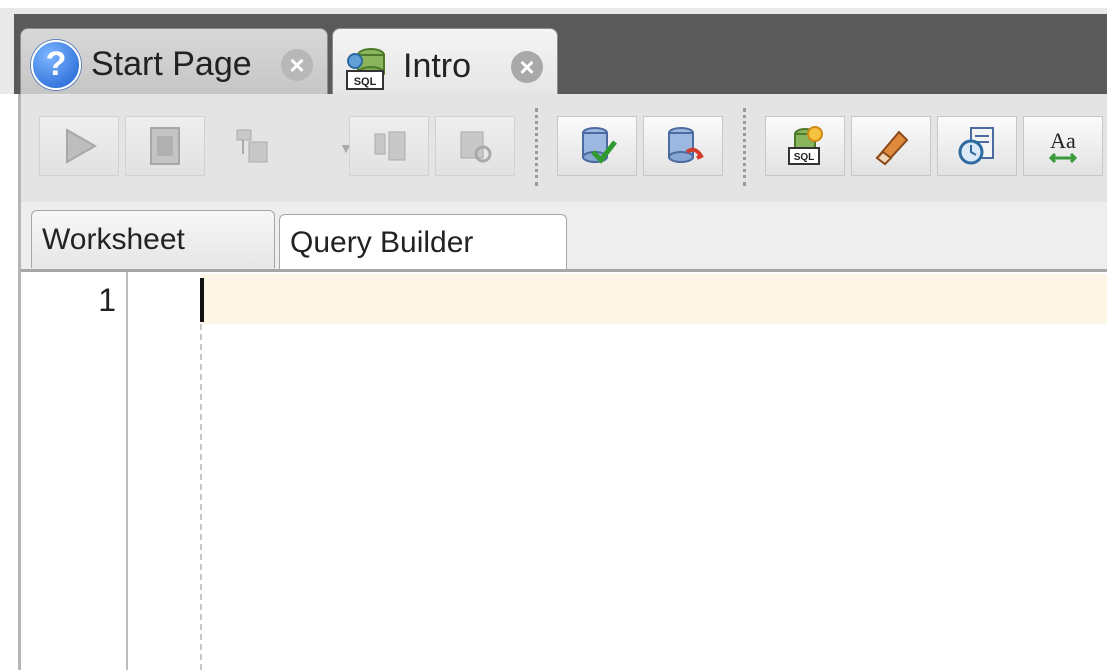 The image size is (1107, 670). I want to click on indent-guide, so click(201, 497).